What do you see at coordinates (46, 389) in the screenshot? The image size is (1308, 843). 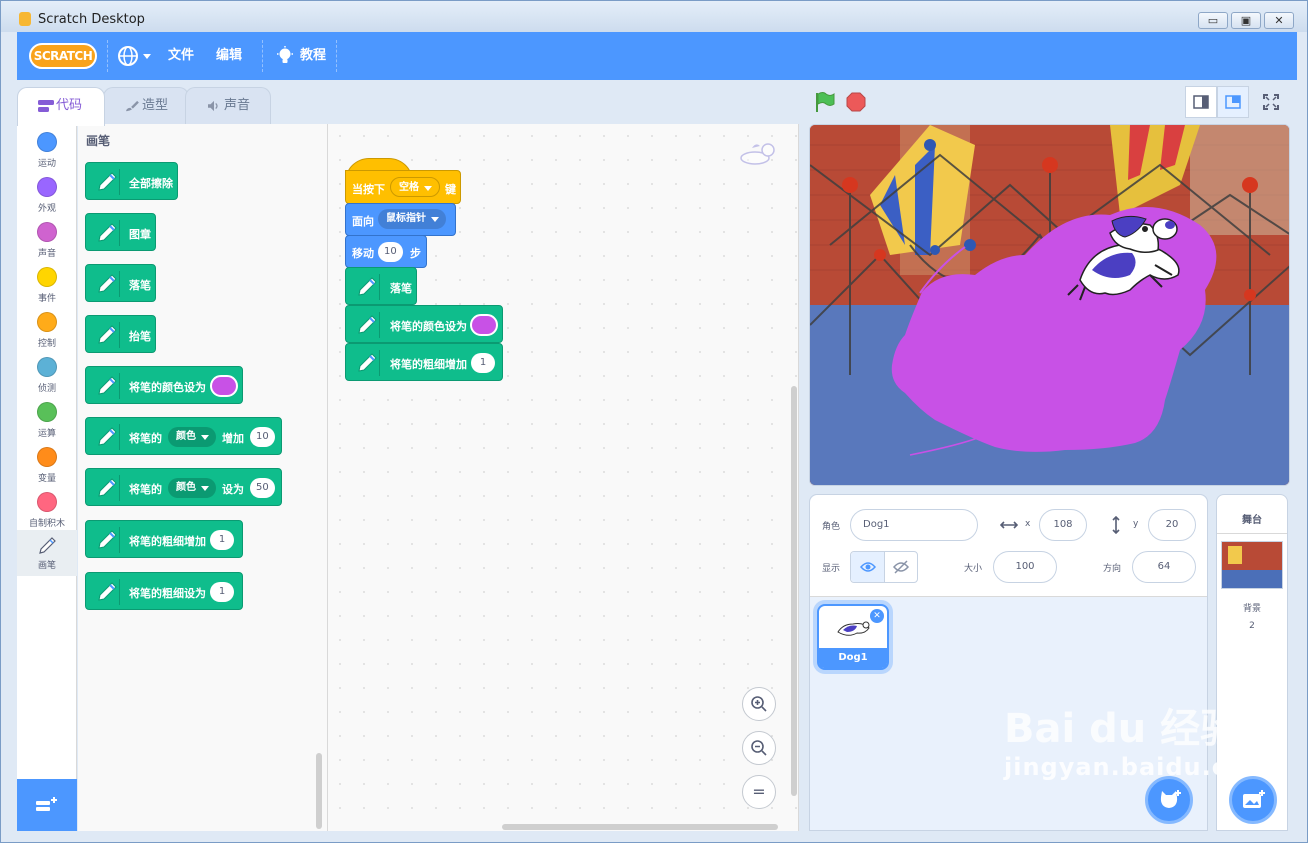 I see `category-label: 侦测` at bounding box center [46, 389].